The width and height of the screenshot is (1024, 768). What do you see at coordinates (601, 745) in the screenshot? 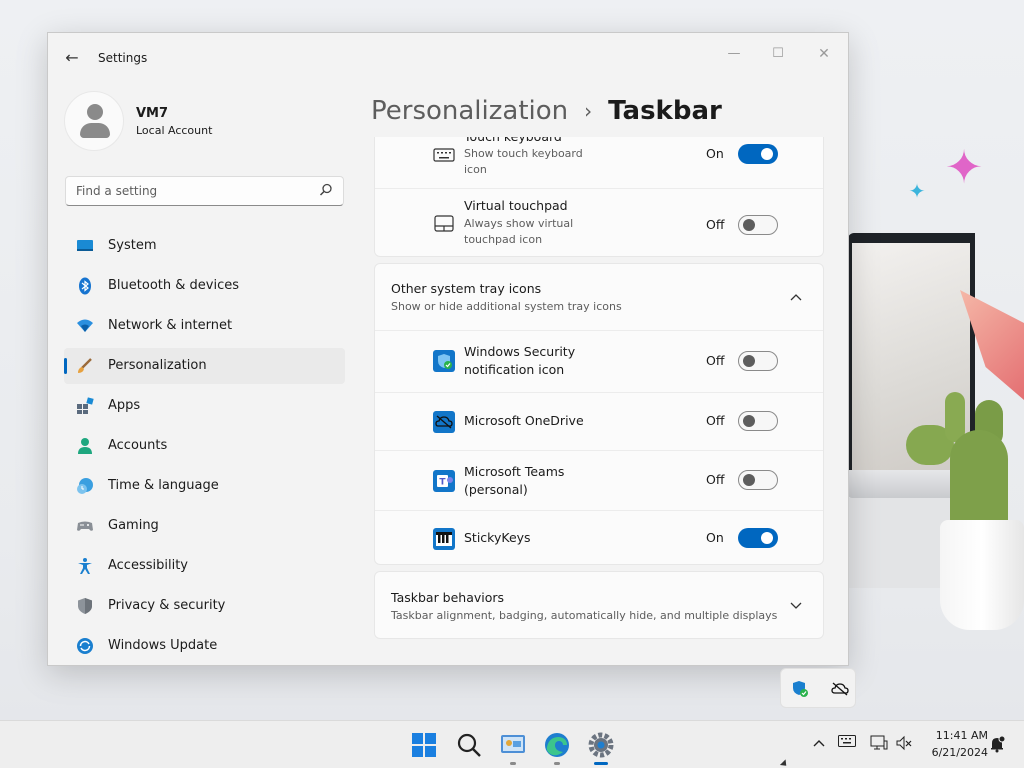
I see `settings-gear-icon` at bounding box center [601, 745].